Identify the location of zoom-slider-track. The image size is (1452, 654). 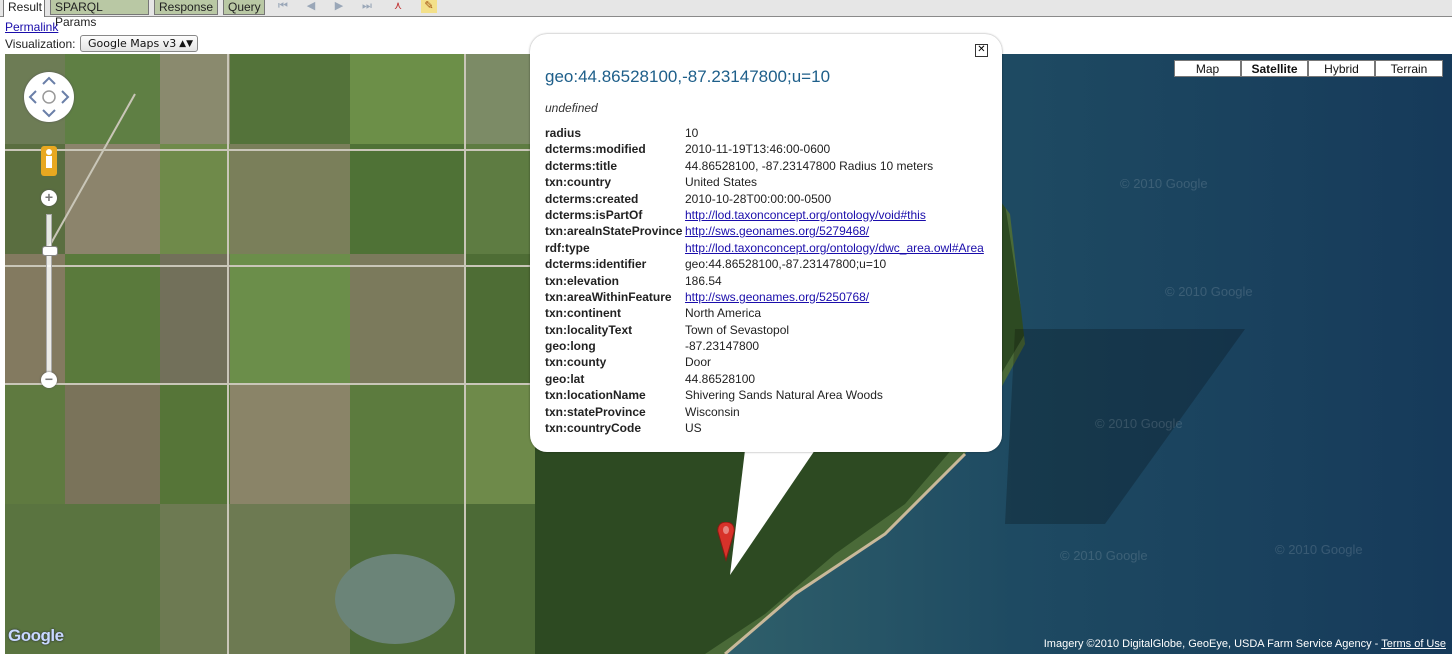
(49, 294).